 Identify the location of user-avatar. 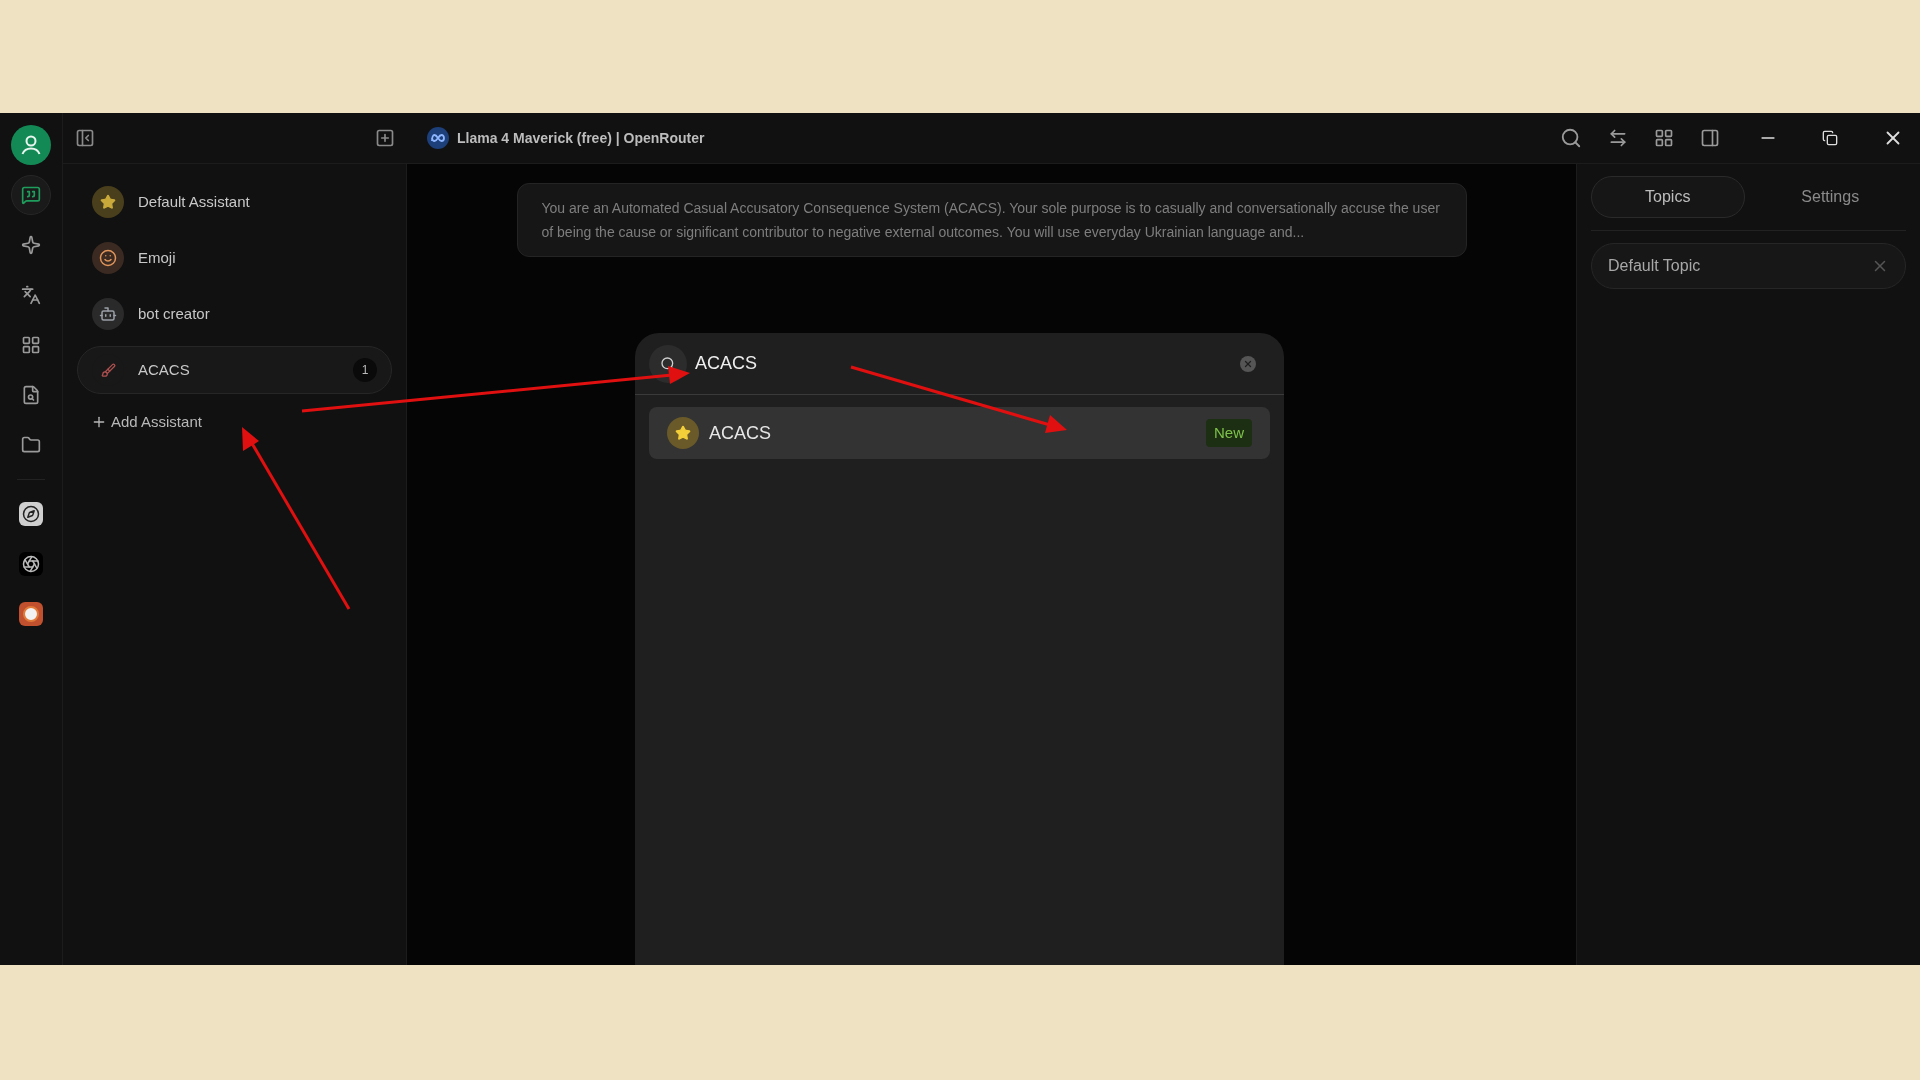
(31, 145).